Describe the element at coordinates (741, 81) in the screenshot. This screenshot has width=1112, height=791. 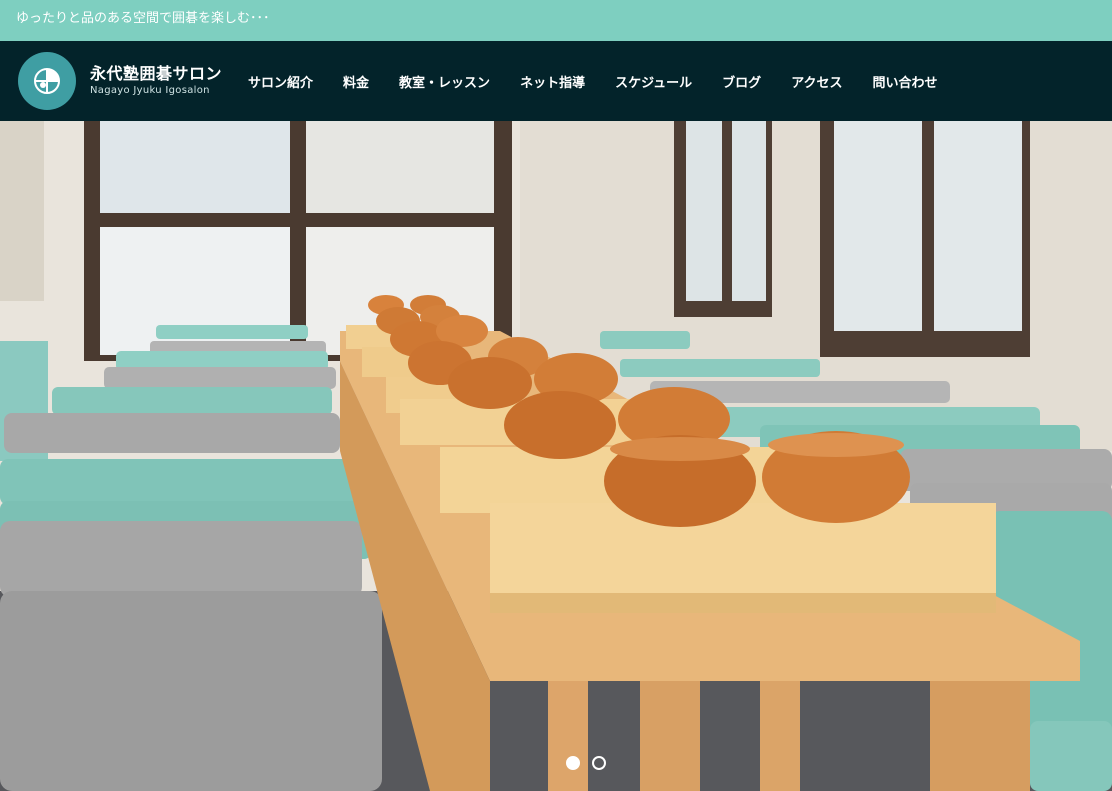
I see `nav-item-blog: ブログ` at that location.